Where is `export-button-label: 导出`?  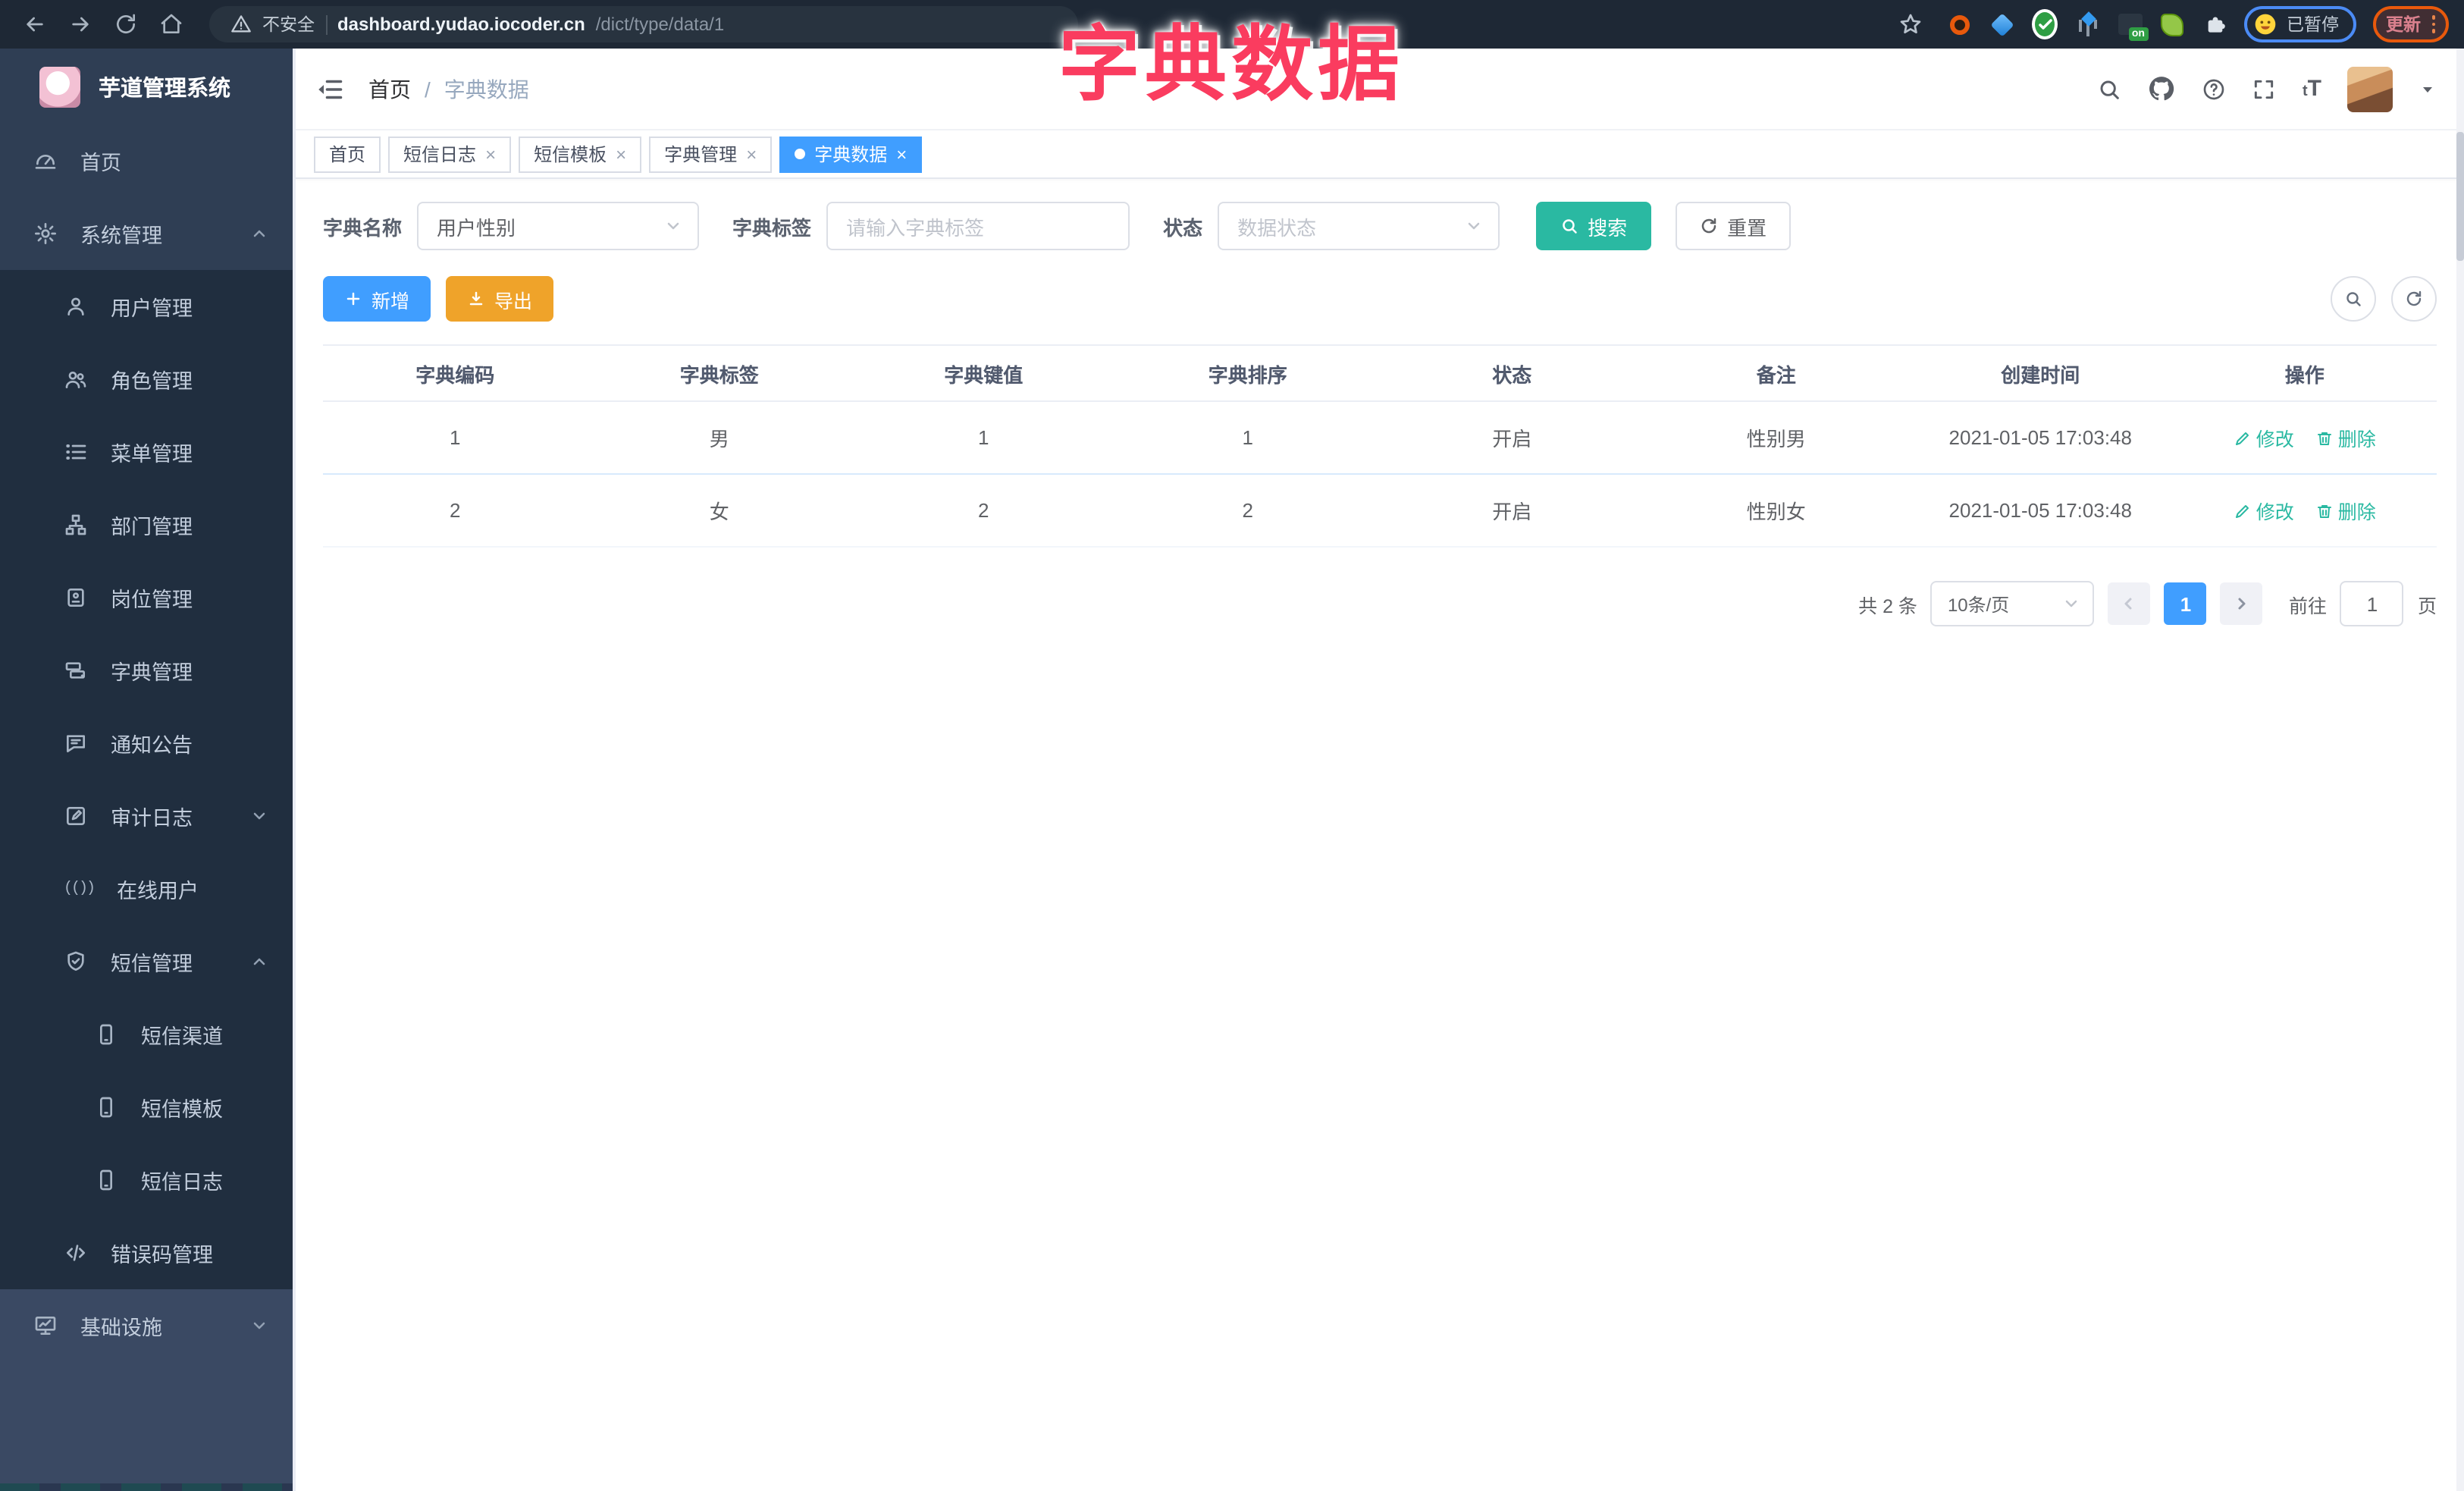 export-button-label: 导出 is located at coordinates (513, 301).